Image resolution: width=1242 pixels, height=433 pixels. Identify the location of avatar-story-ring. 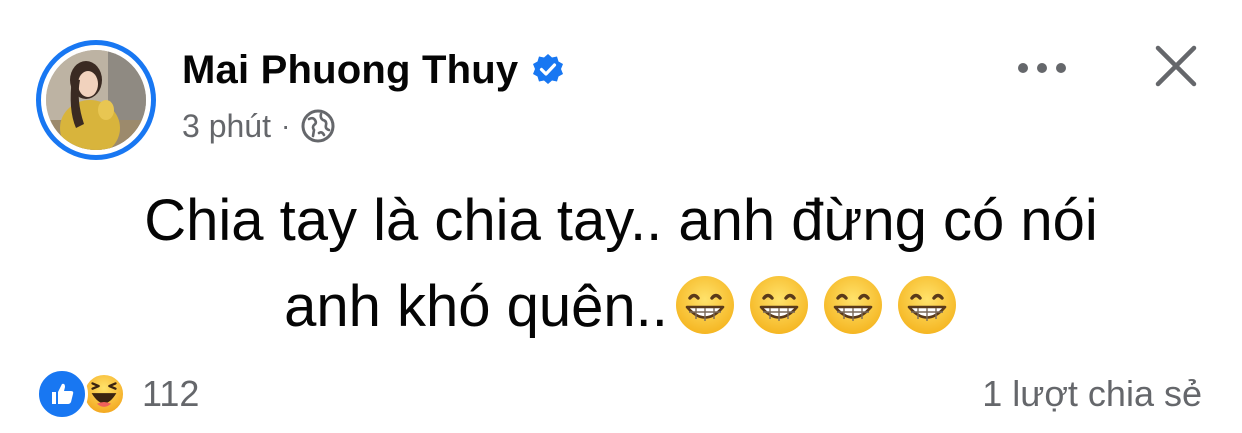
(96, 100).